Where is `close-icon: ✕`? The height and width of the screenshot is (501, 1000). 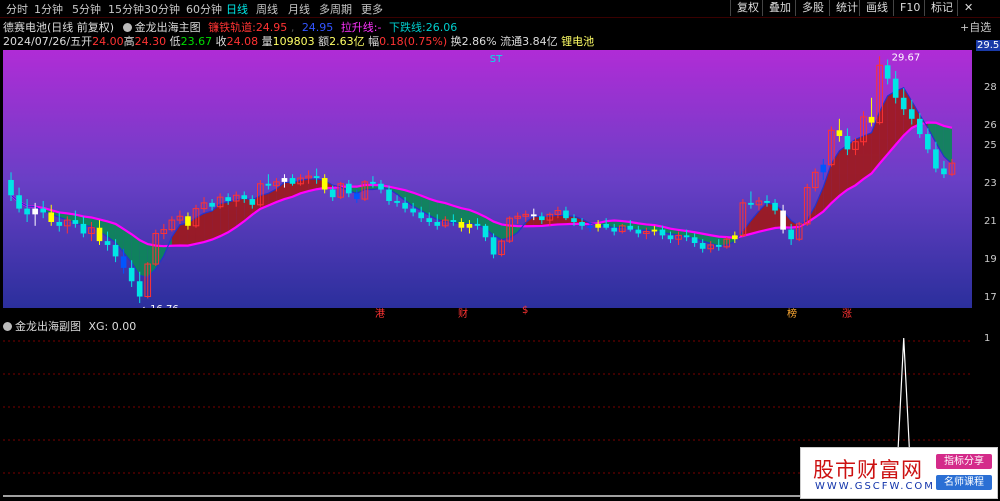 close-icon: ✕ is located at coordinates (968, 8).